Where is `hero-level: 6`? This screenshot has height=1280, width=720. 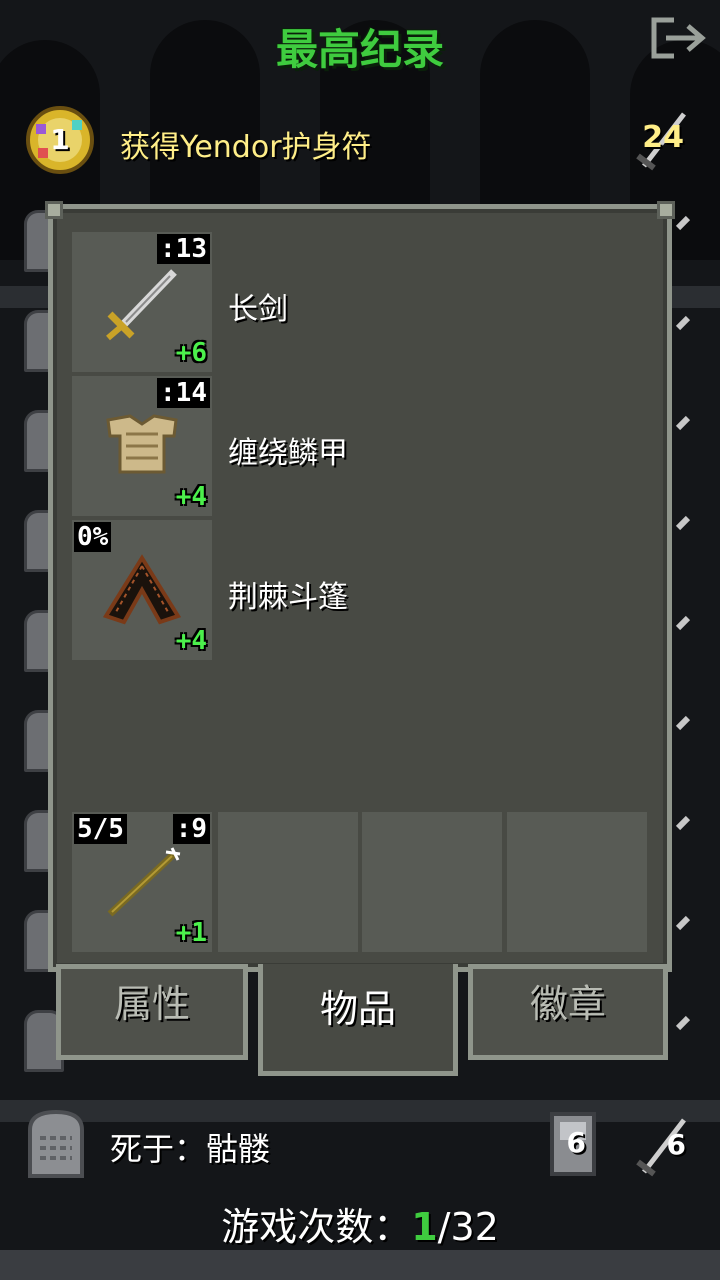
hero-level: 6 is located at coordinates (576, 1142).